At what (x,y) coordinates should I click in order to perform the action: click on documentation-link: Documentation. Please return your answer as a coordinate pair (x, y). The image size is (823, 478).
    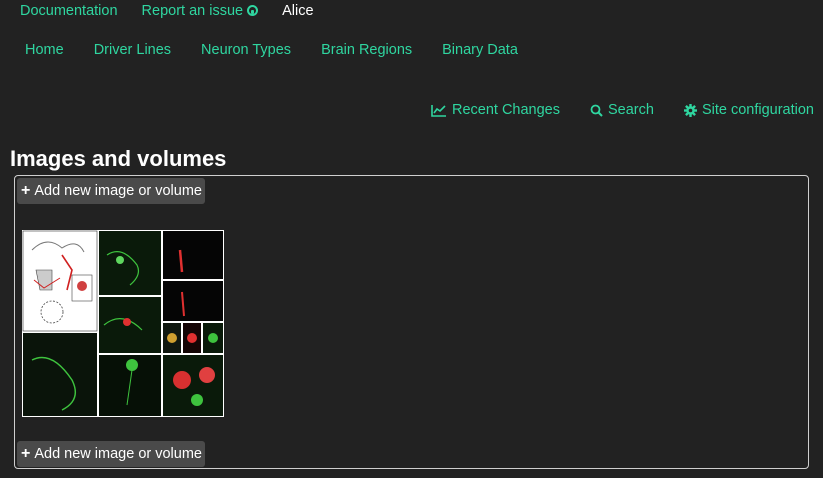
    Looking at the image, I should click on (69, 11).